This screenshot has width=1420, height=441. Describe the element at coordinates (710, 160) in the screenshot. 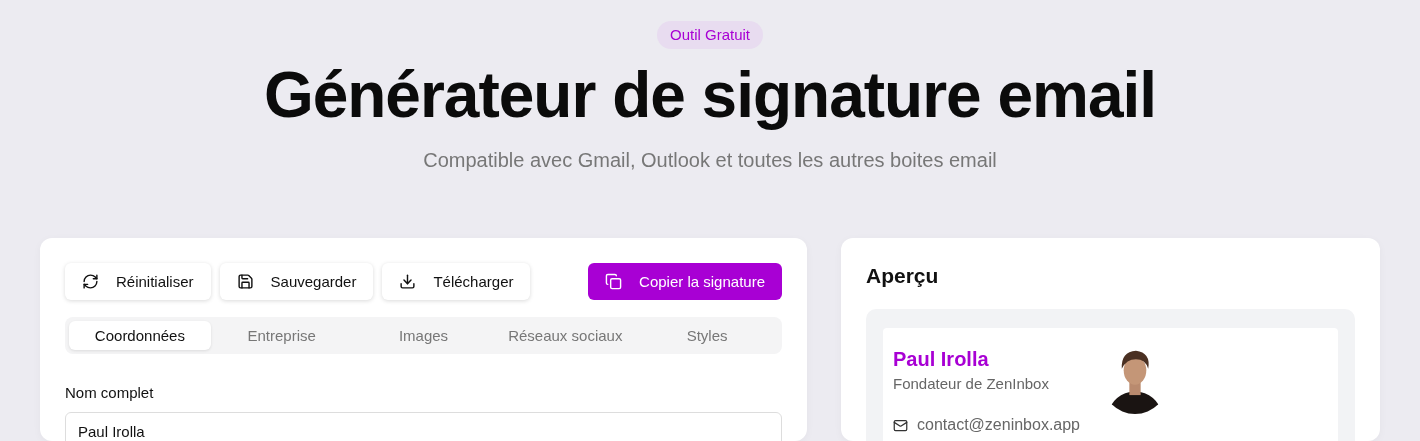

I see `page-subtitle: Compatible avec Gmail, Outlook et toutes les autres boites email` at that location.